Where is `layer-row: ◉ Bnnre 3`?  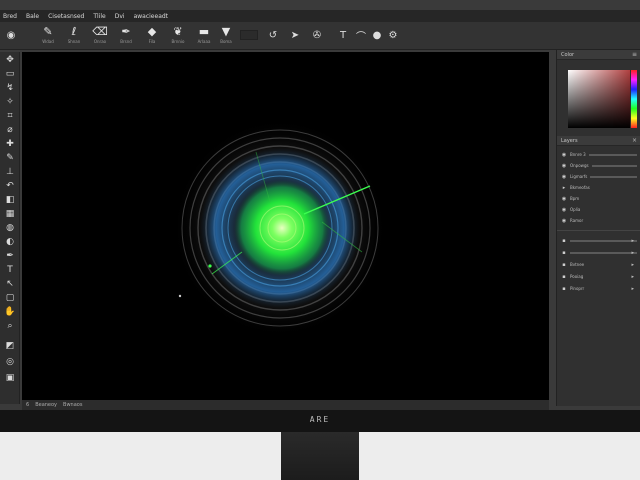
layer-row: ◉ Bnnre 3 is located at coordinates (599, 154).